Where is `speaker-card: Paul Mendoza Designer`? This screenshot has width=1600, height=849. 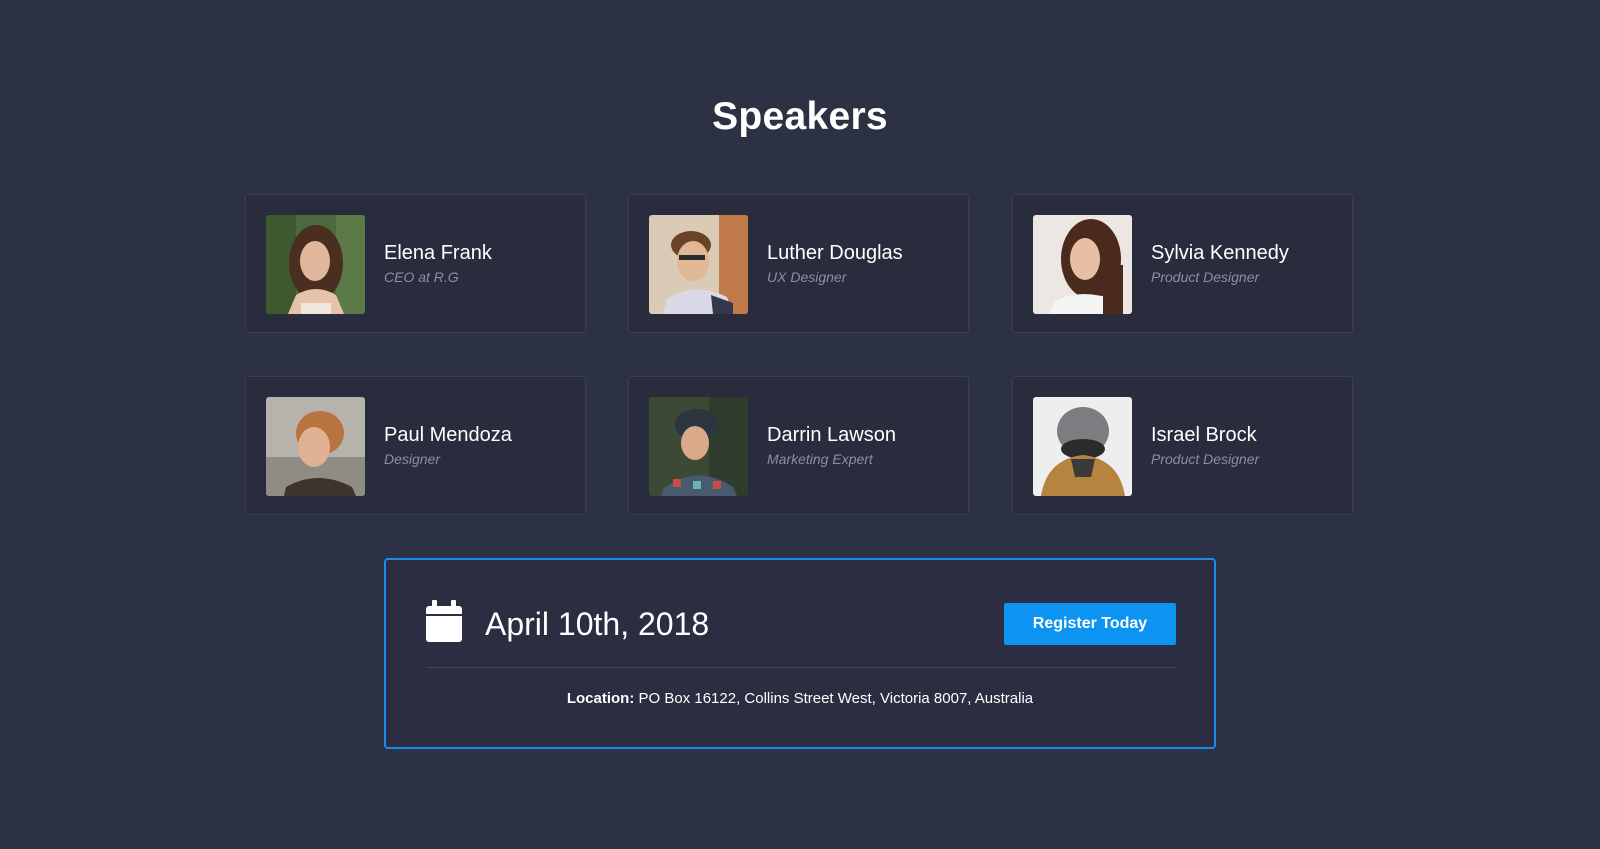 speaker-card: Paul Mendoza Designer is located at coordinates (415, 445).